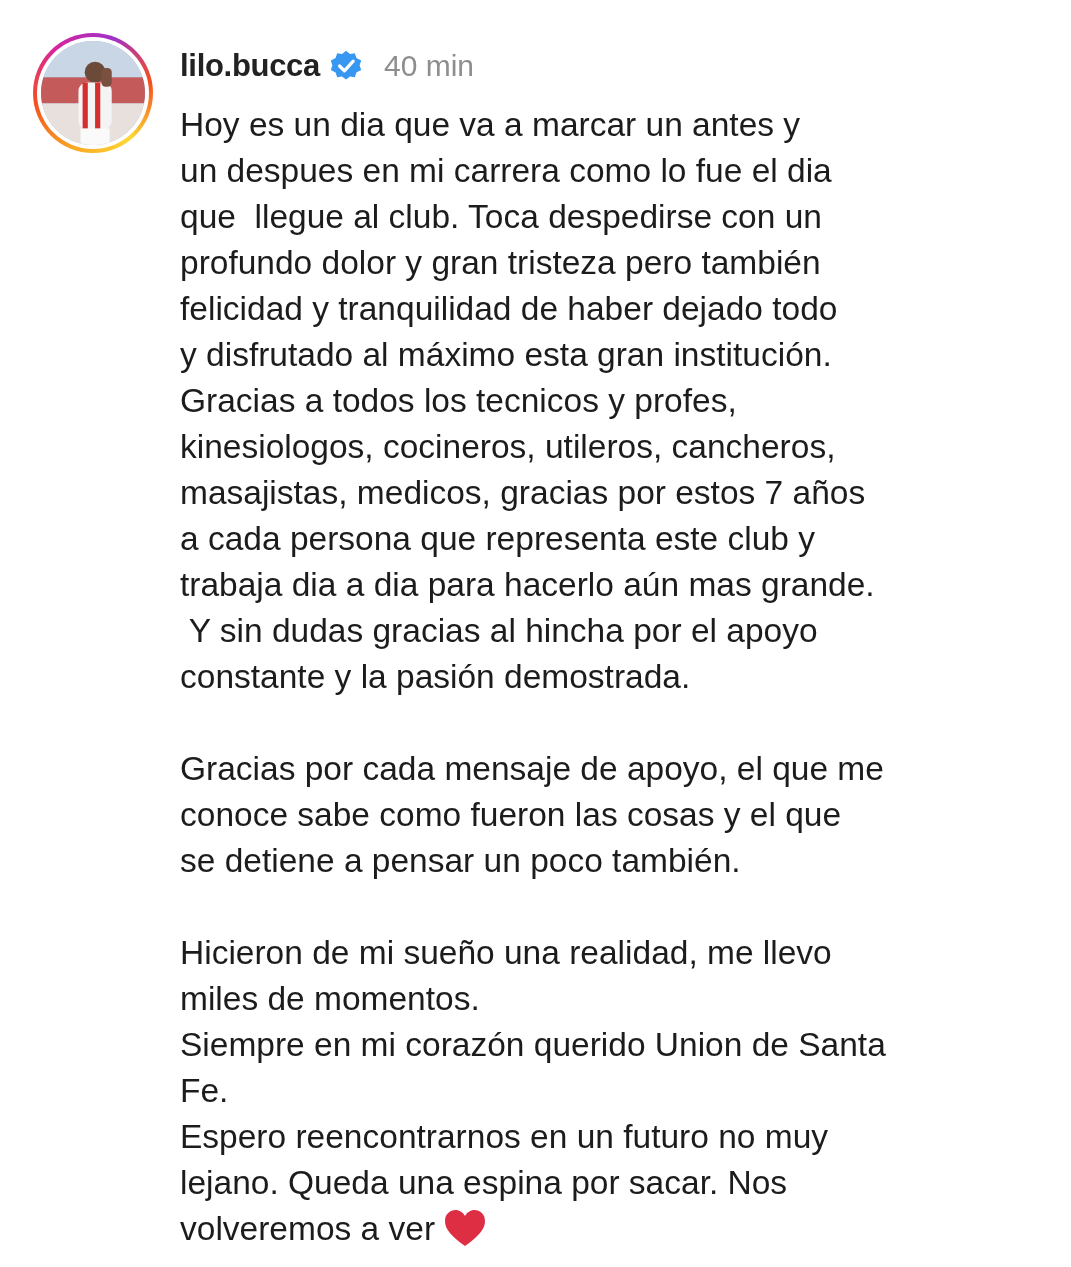 The image size is (1071, 1267). I want to click on post-time: 40 min, so click(429, 66).